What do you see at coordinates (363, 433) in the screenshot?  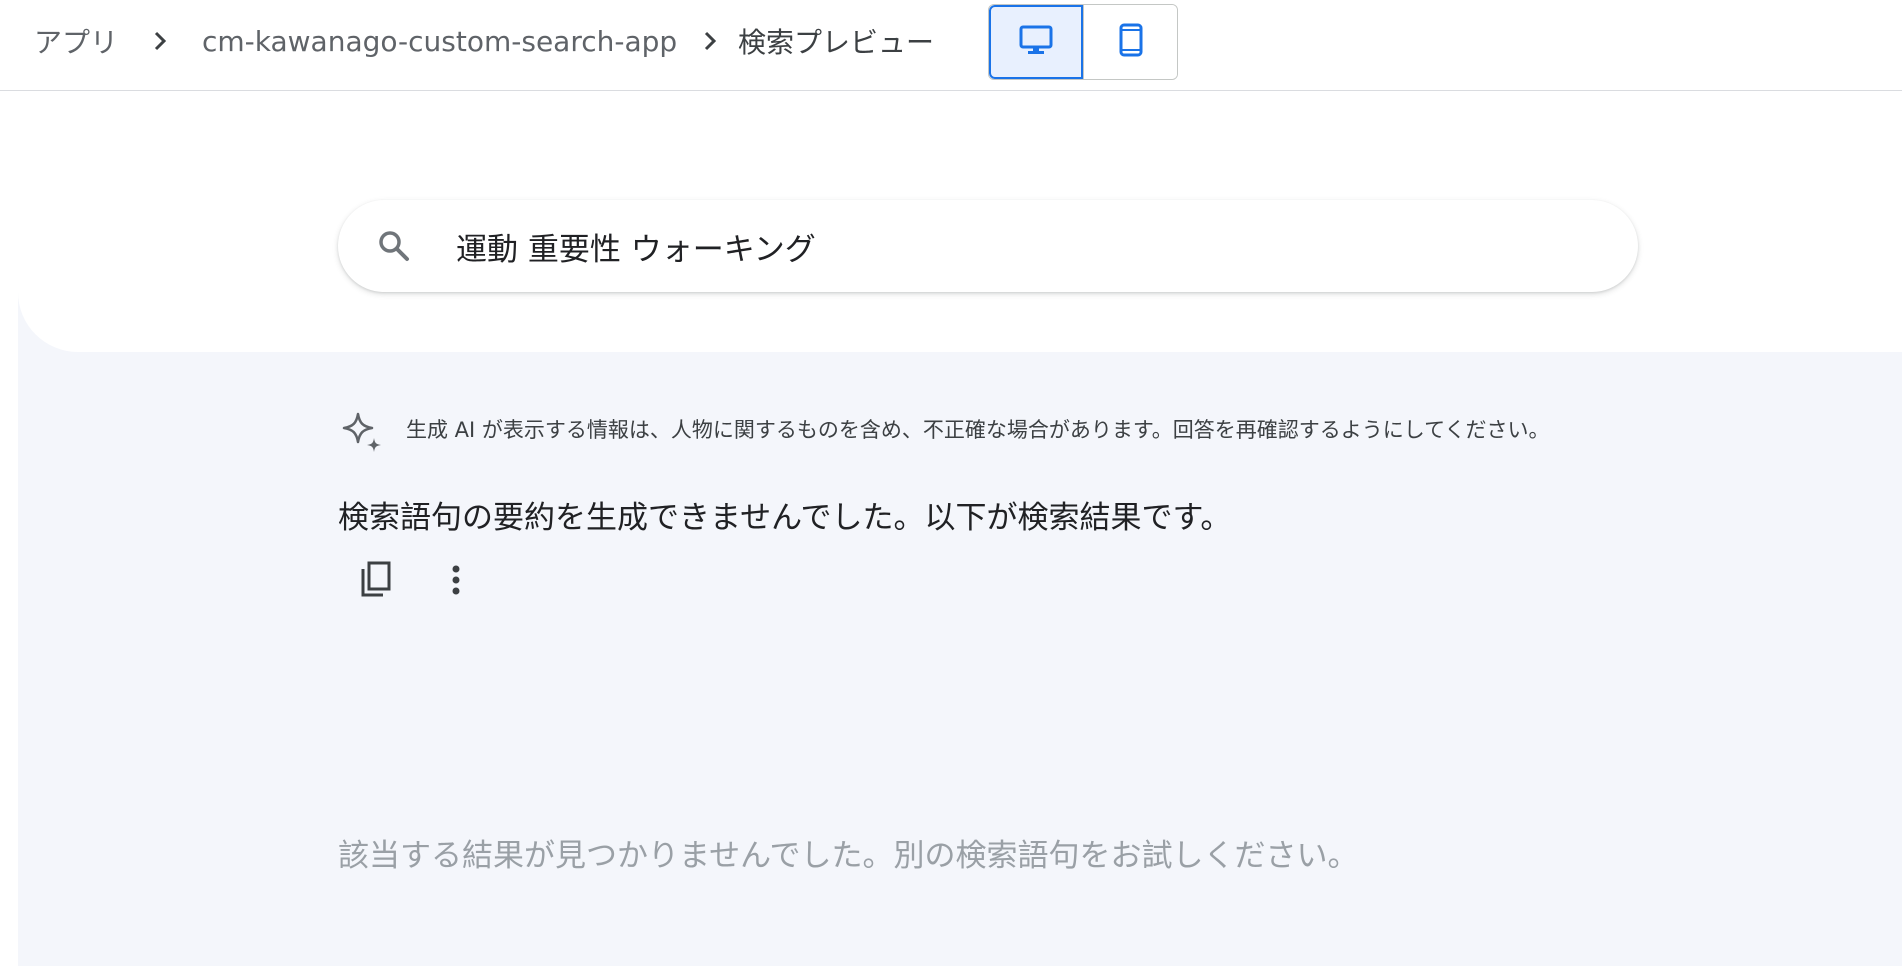 I see `sparkle-icon` at bounding box center [363, 433].